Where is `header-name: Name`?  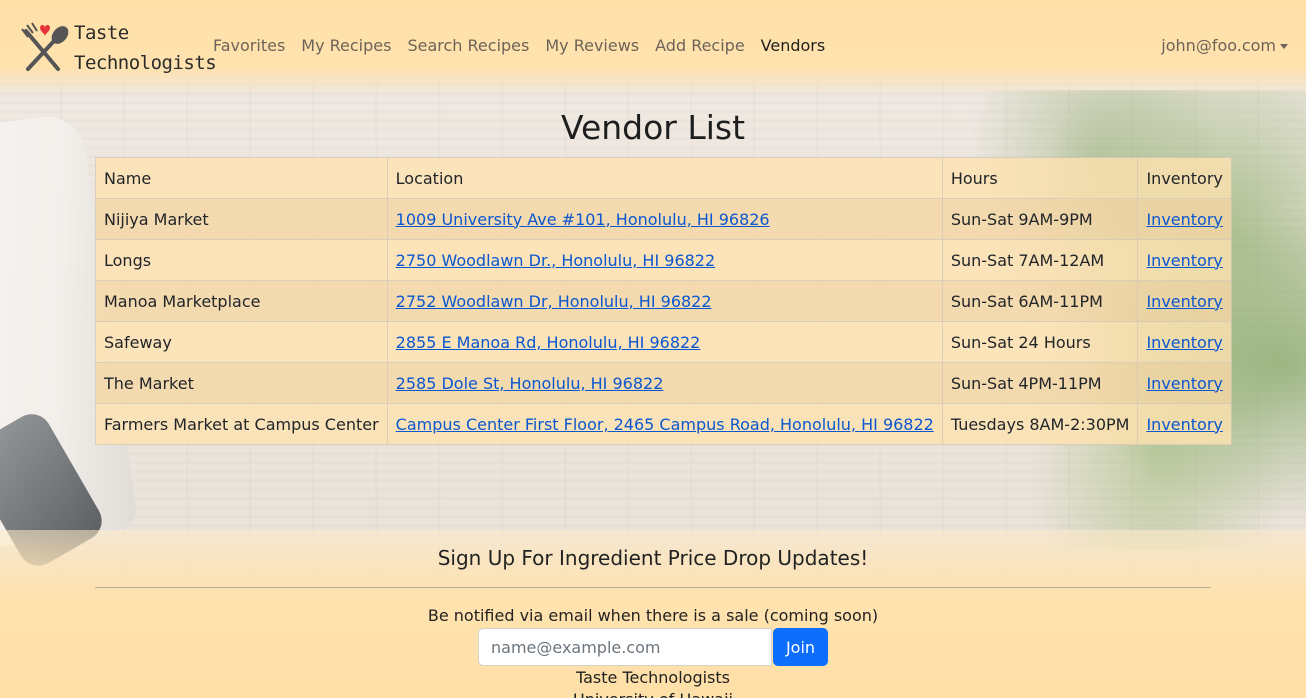
header-name: Name is located at coordinates (241, 178).